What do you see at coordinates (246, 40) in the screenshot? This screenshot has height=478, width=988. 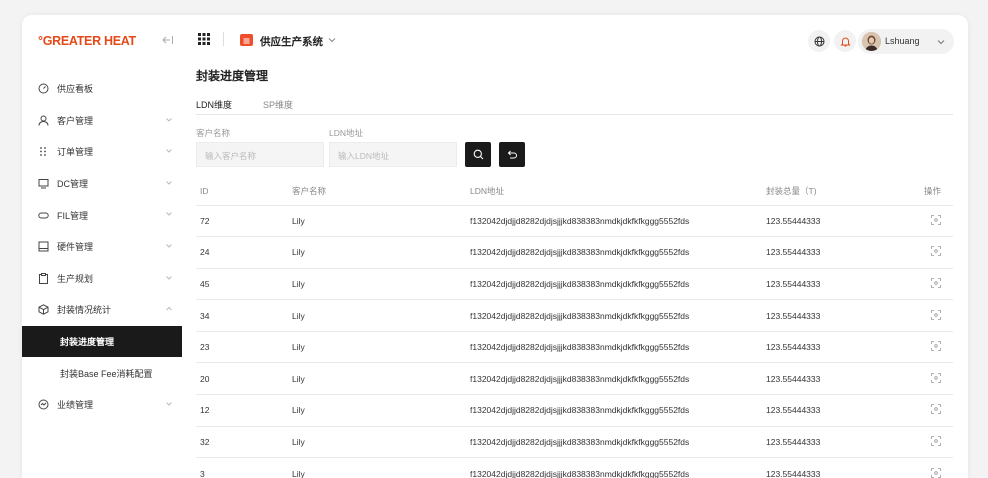 I see `app-logo-icon` at bounding box center [246, 40].